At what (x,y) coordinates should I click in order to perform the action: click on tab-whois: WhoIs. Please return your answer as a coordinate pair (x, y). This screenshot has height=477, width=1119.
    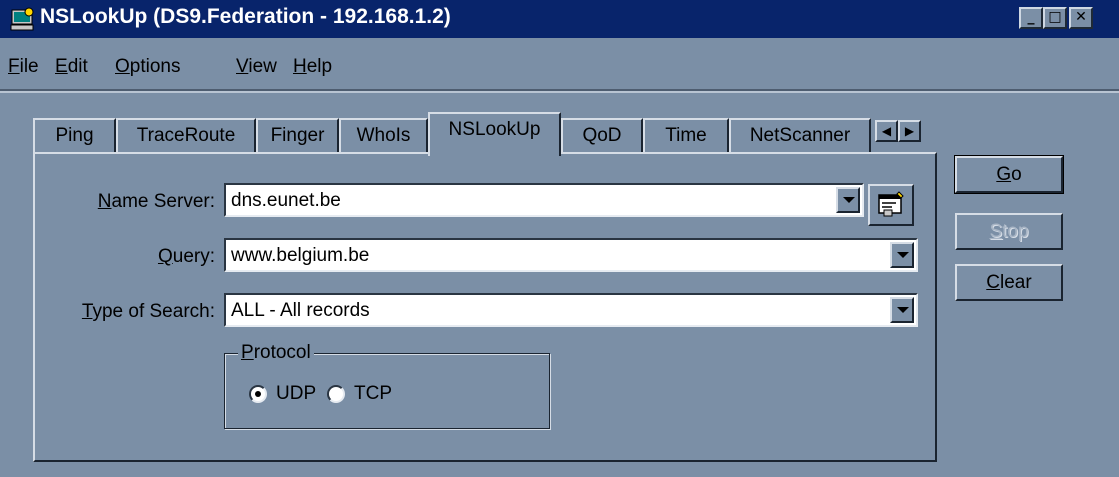
    Looking at the image, I should click on (383, 135).